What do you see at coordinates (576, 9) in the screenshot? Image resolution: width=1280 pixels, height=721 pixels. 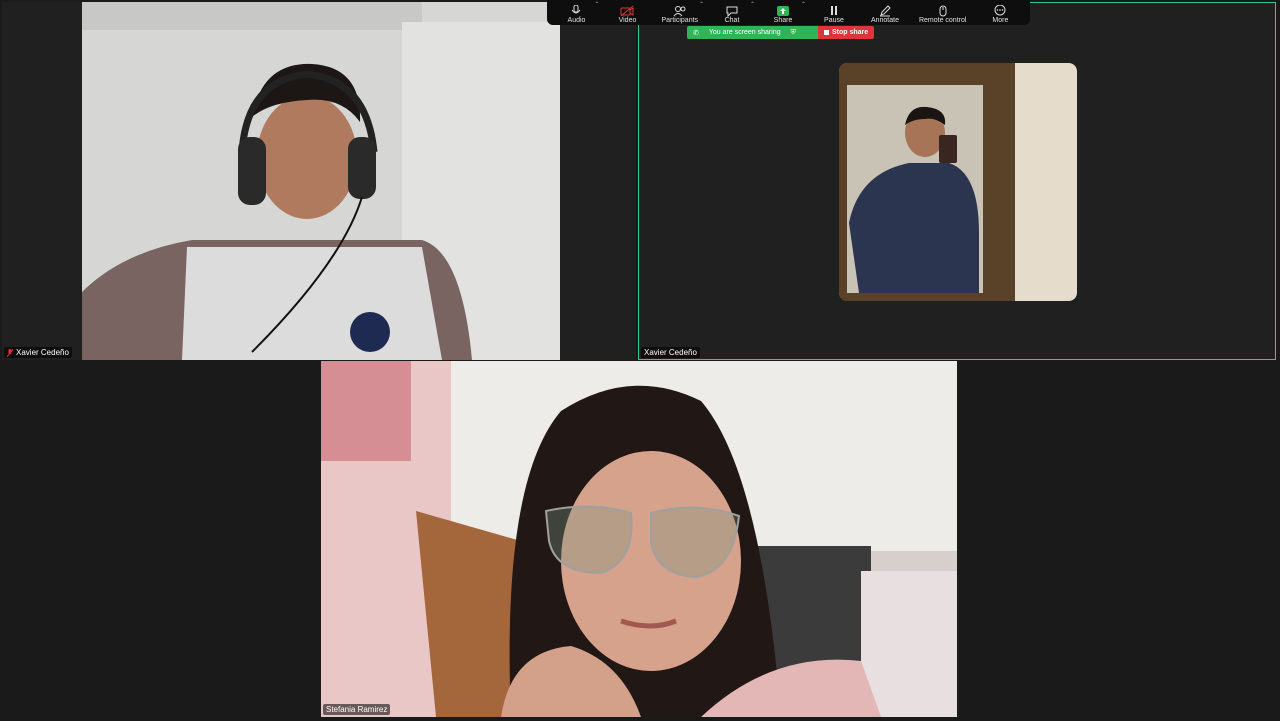 I see `microphone-icon` at bounding box center [576, 9].